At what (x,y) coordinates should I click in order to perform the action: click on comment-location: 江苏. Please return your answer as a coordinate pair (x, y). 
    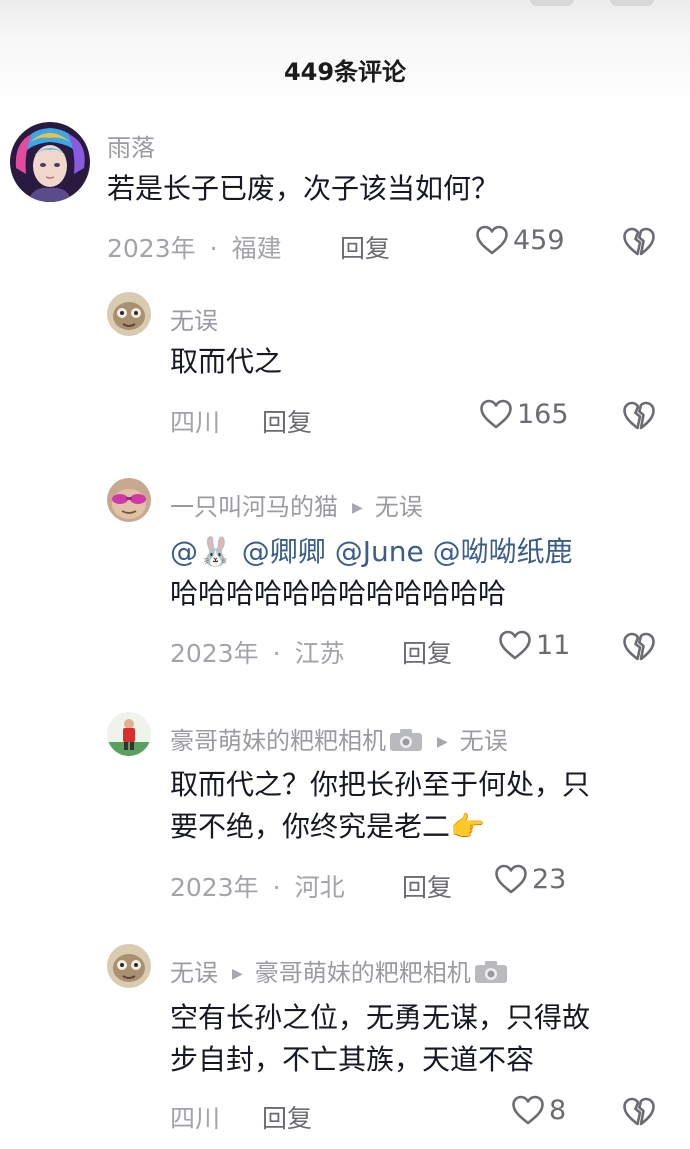
    Looking at the image, I should click on (319, 653).